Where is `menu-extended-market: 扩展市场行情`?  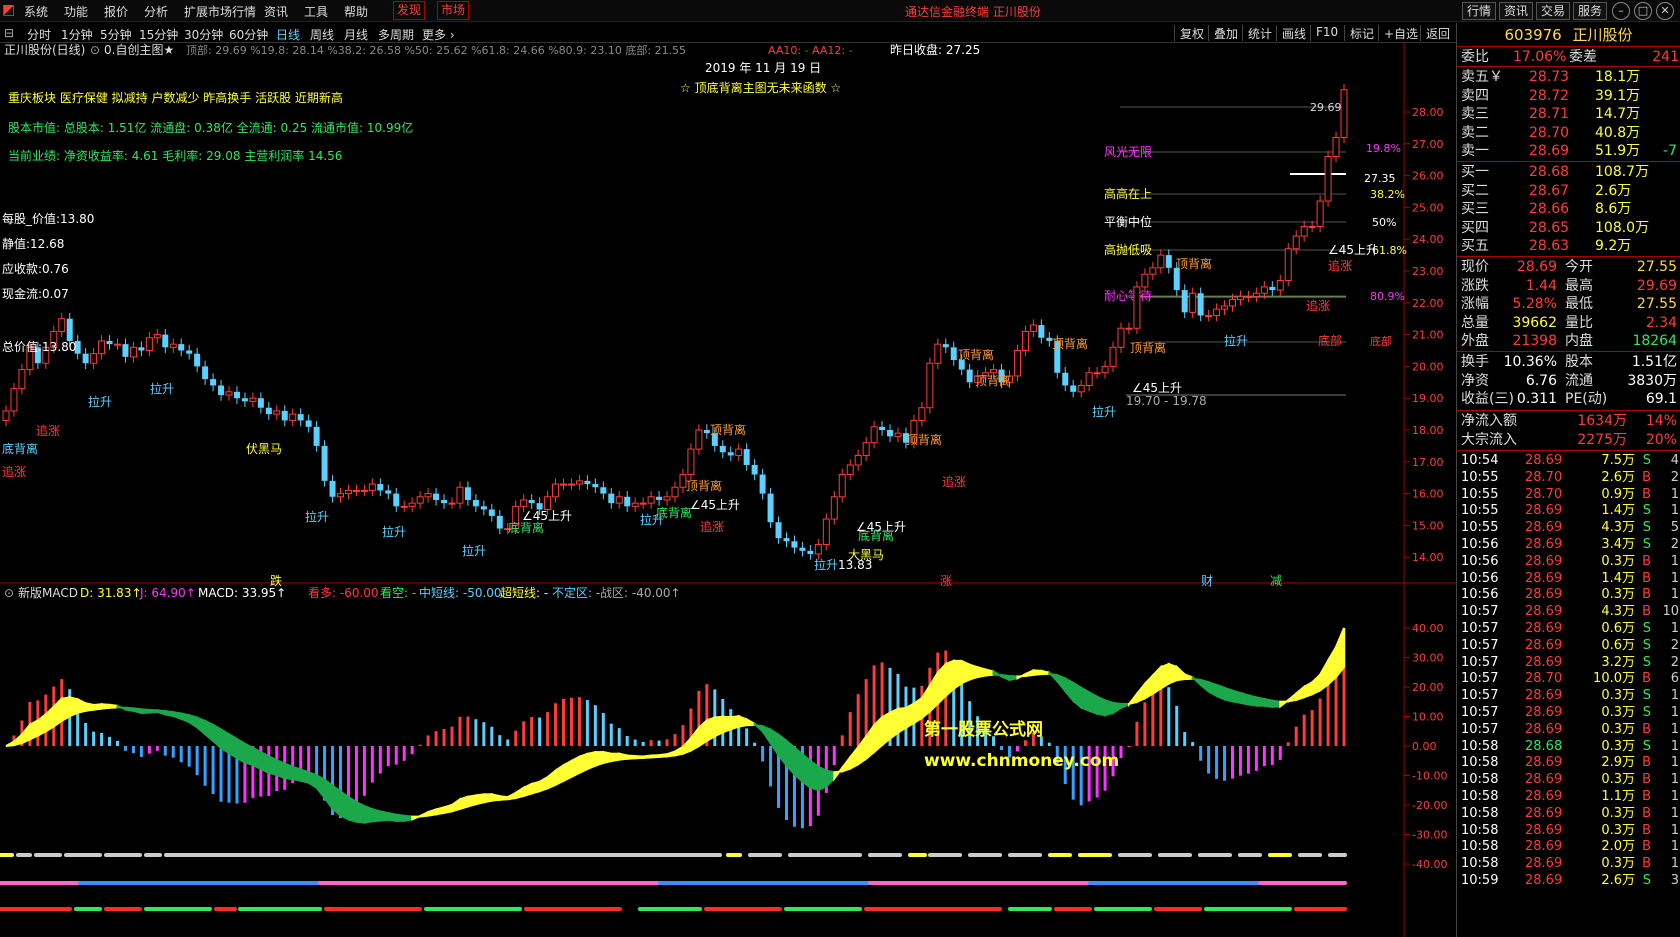 menu-extended-market: 扩展市场行情 is located at coordinates (220, 11).